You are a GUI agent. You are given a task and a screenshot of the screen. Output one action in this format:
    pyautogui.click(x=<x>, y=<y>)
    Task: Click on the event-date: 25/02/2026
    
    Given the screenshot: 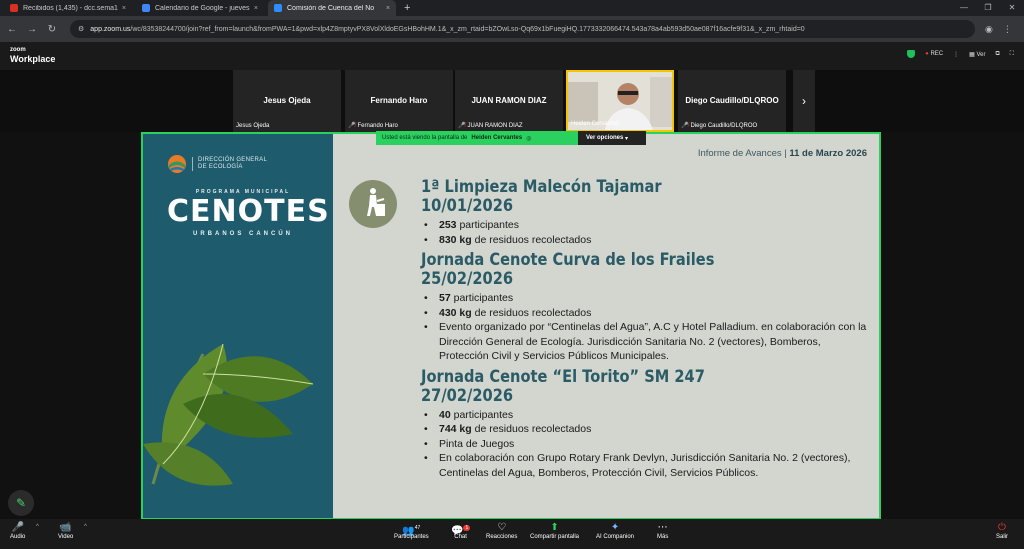 What is the action you would take?
    pyautogui.click(x=467, y=279)
    